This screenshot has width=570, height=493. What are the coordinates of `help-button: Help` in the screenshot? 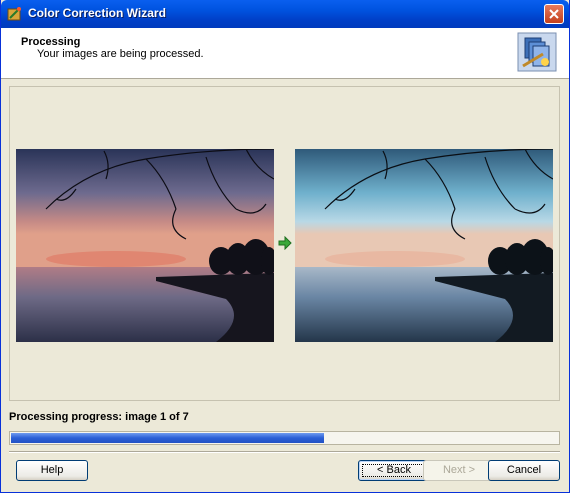 It's located at (52, 470).